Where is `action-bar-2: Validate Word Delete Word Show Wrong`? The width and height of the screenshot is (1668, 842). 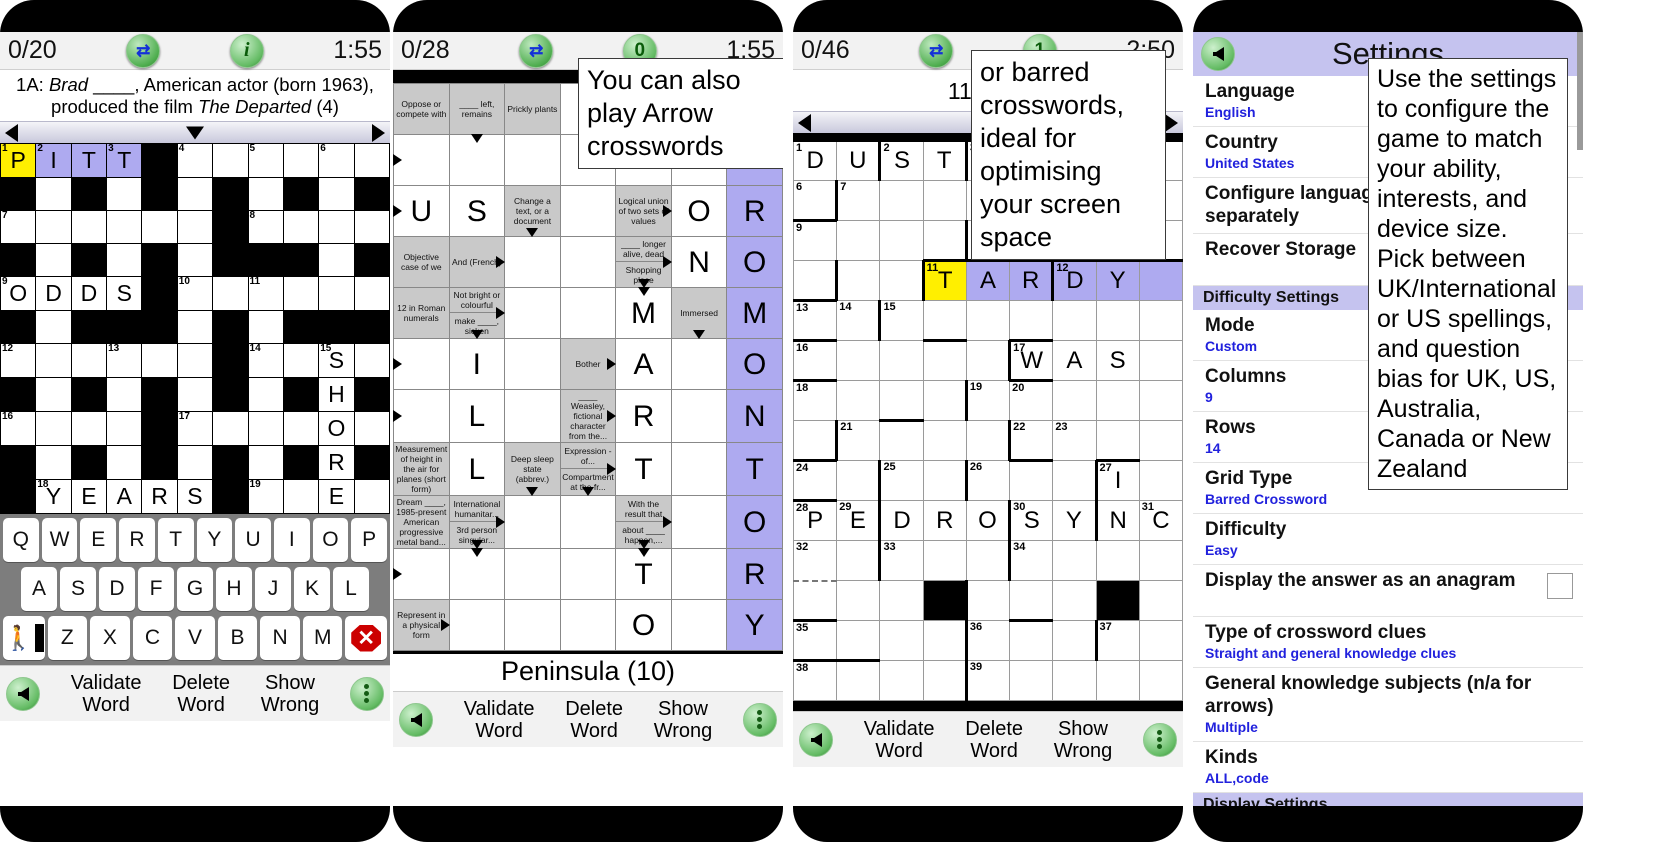 action-bar-2: Validate Word Delete Word Show Wrong is located at coordinates (588, 719).